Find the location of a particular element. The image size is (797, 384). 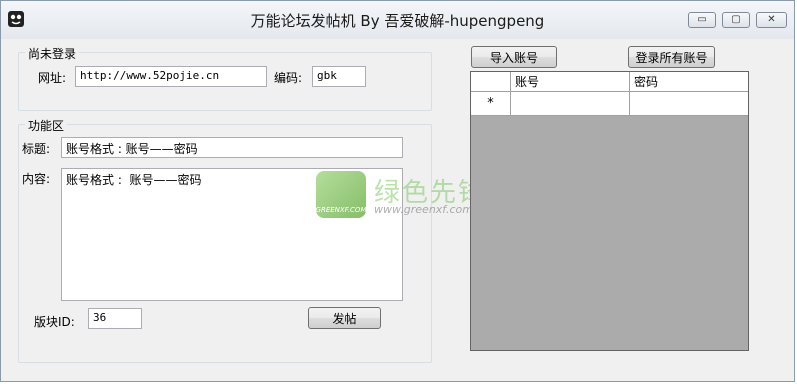

function-legend: 功能区 is located at coordinates (46, 125).